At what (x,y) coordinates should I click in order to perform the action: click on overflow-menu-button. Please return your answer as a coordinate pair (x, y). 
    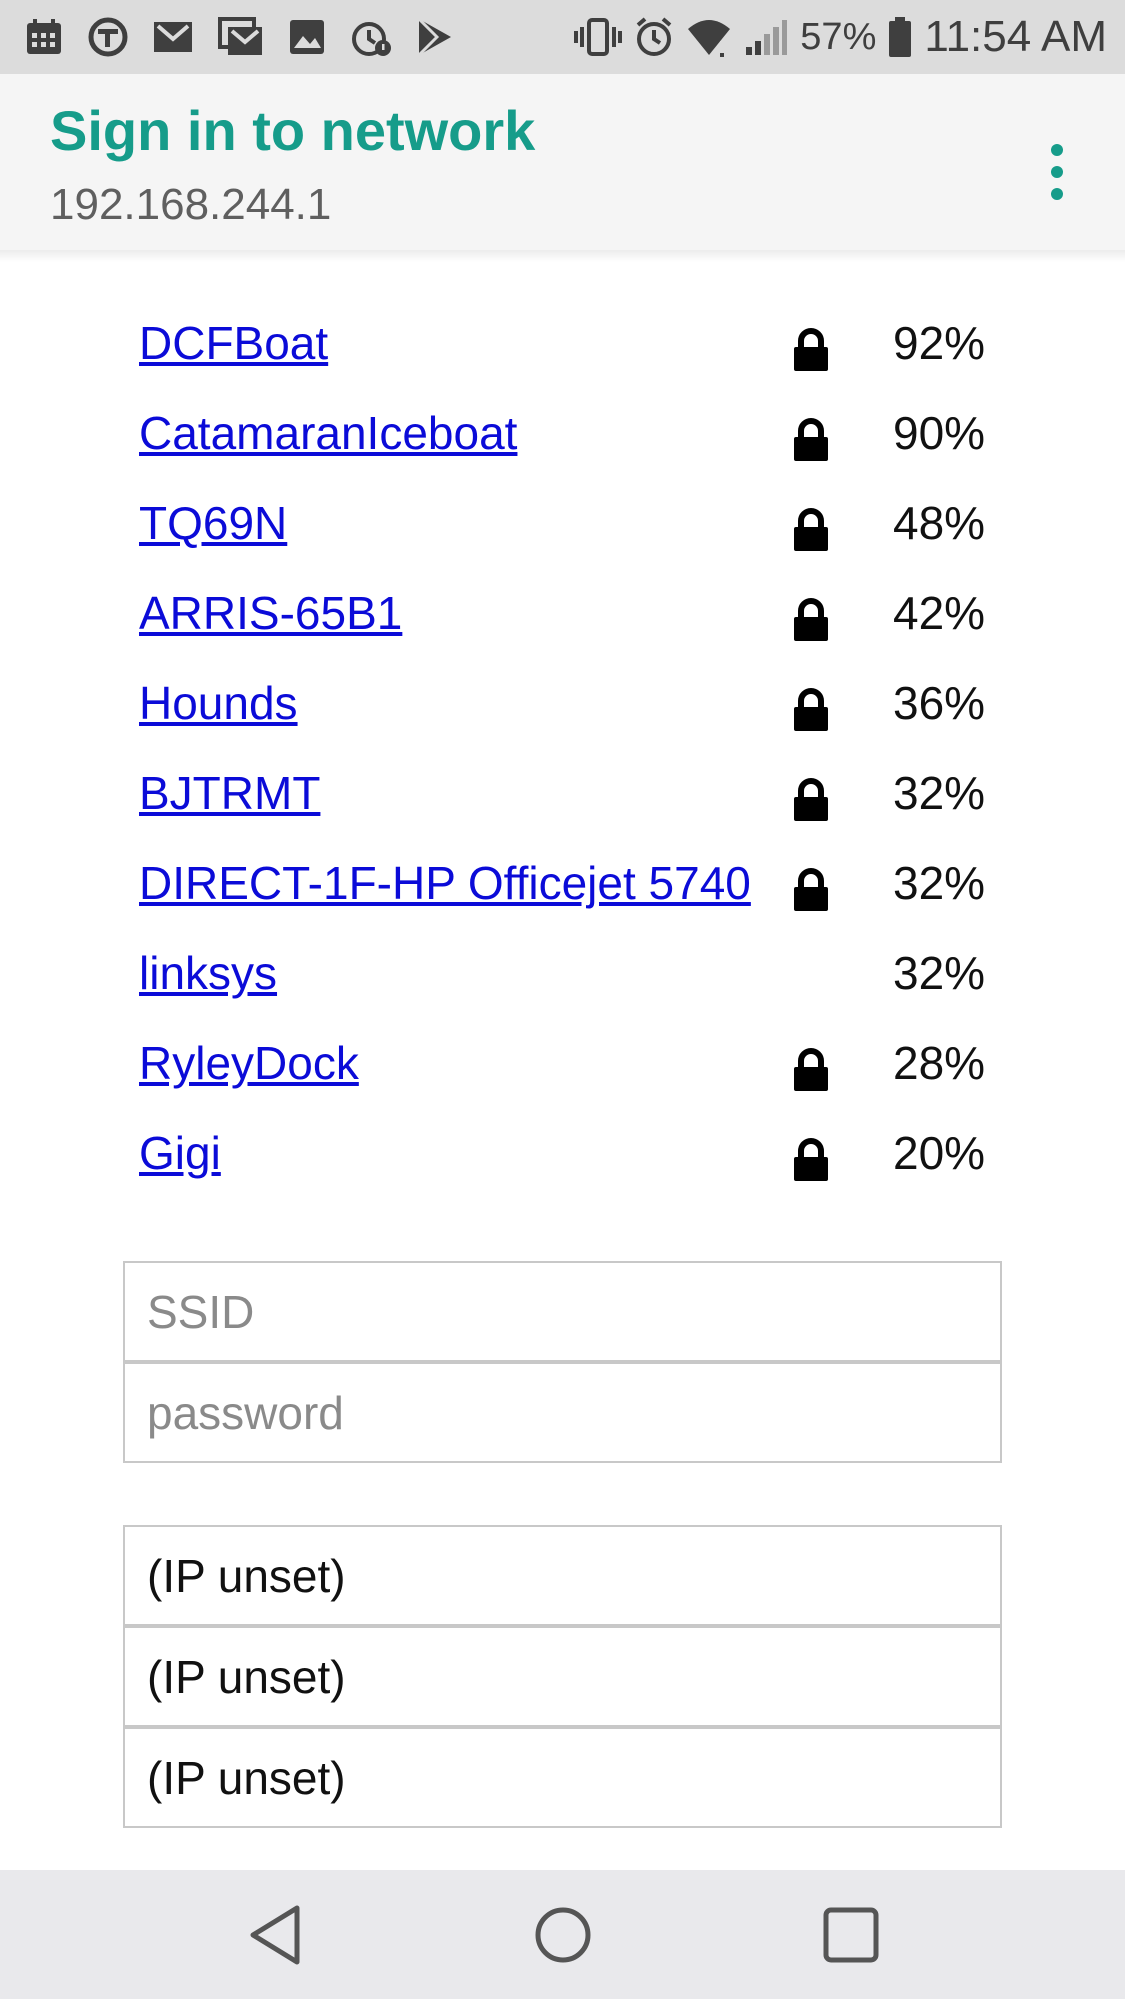
    Looking at the image, I should click on (1057, 172).